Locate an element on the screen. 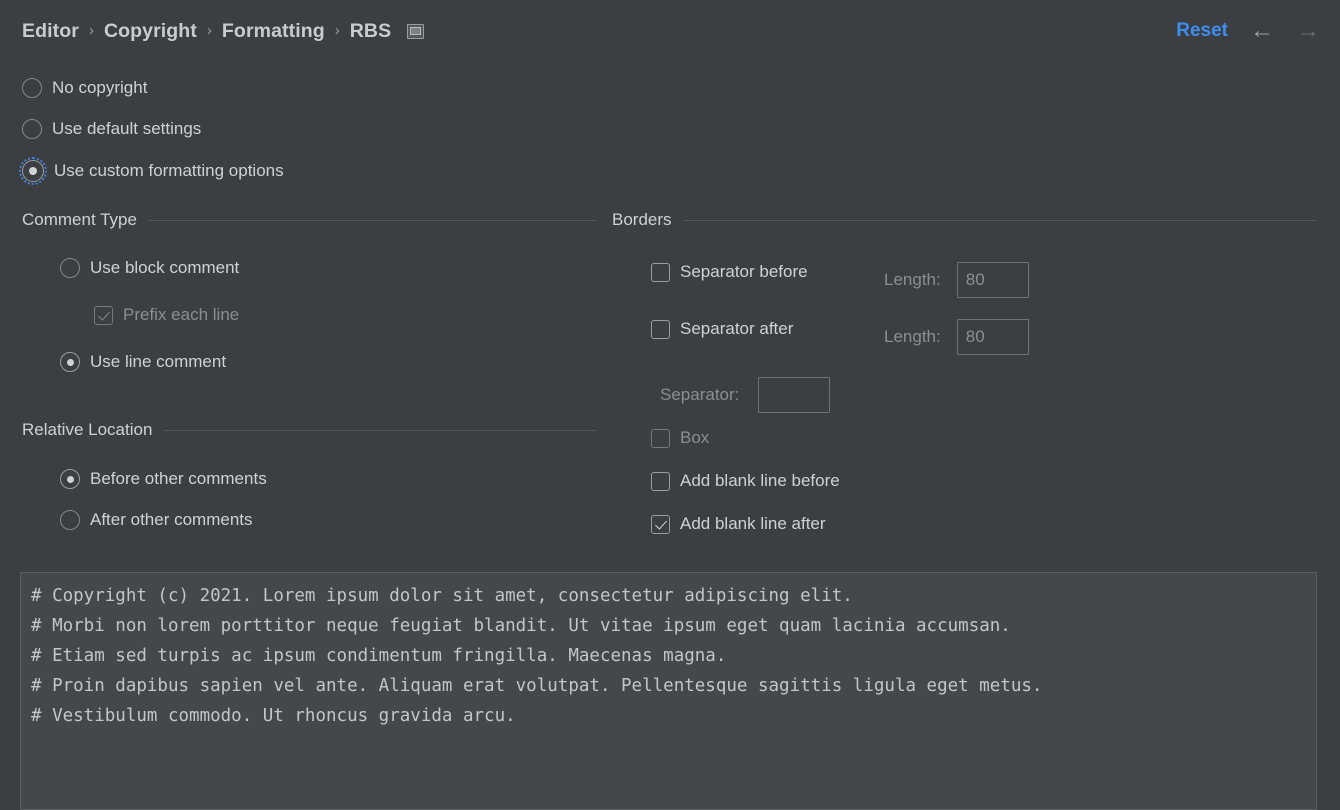 The height and width of the screenshot is (810, 1340). field-group-separator-after-length: Length: is located at coordinates (956, 337).